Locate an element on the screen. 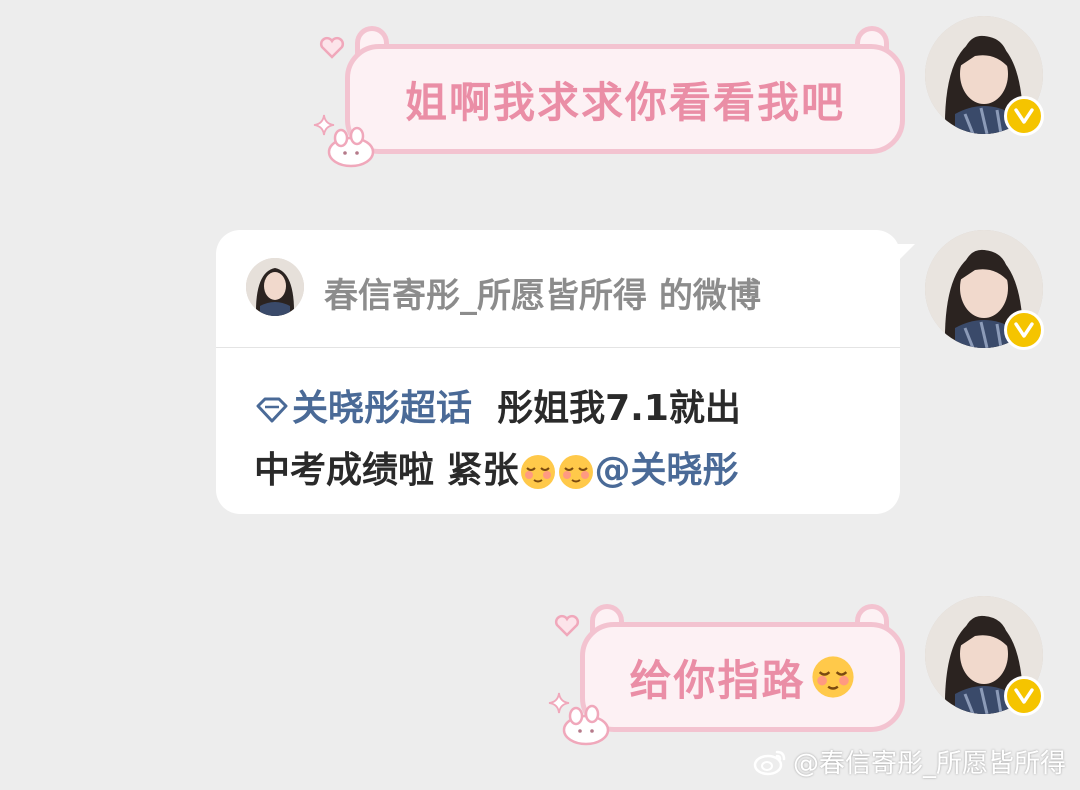 The image size is (1080, 790). message-bubble-1: 姐啊我求求你看看我吧 is located at coordinates (614, 97).